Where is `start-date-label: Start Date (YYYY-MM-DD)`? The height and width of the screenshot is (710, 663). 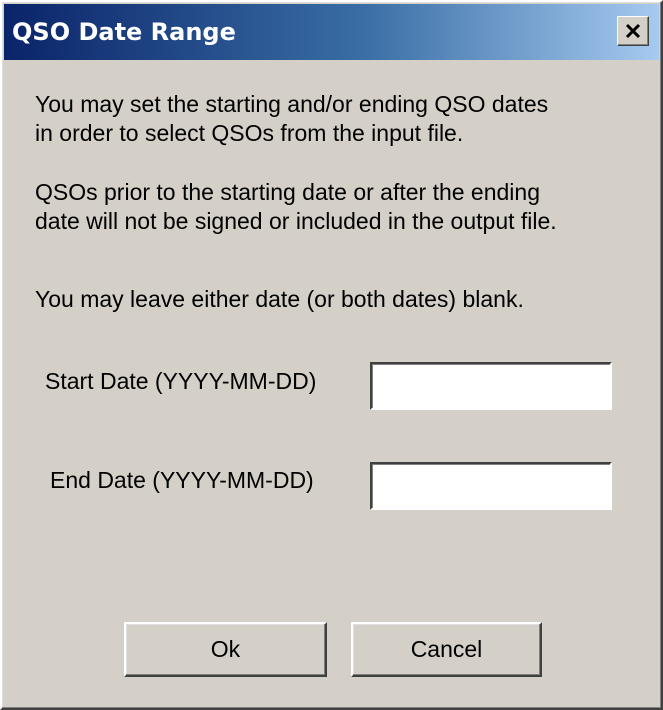 start-date-label: Start Date (YYYY-MM-DD) is located at coordinates (181, 381).